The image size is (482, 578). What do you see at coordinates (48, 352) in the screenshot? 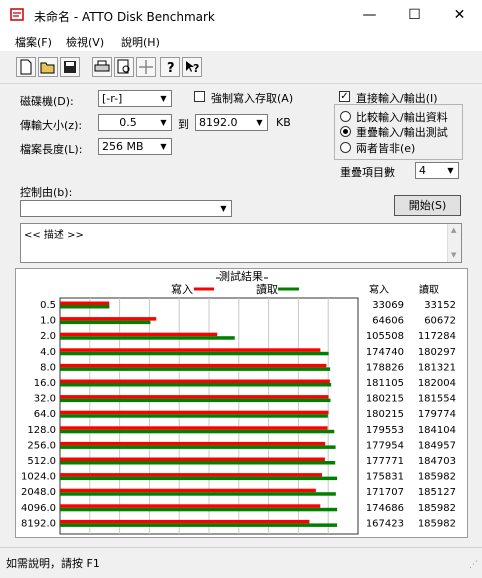
I see `category-label: 4.0` at bounding box center [48, 352].